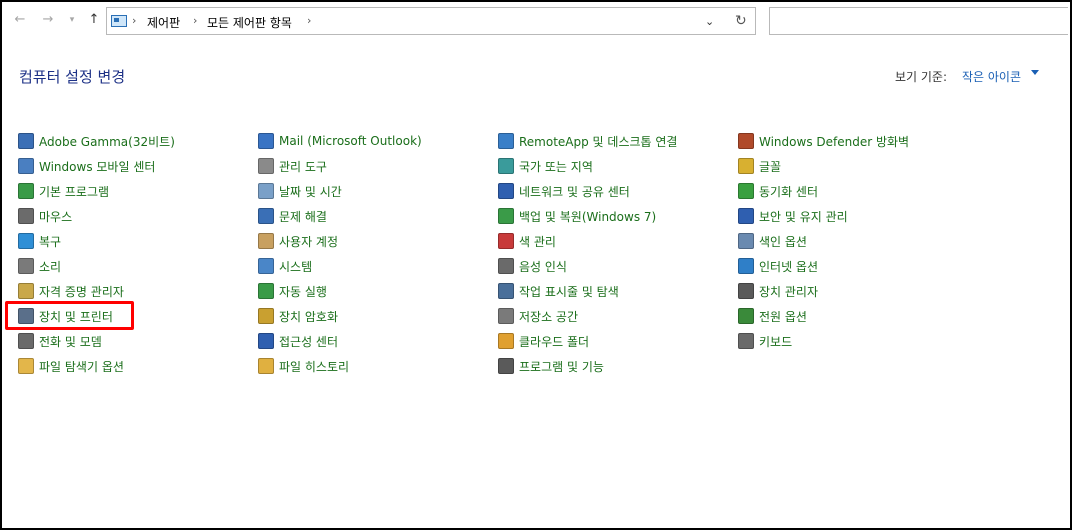 The image size is (1072, 530). What do you see at coordinates (97, 166) in the screenshot?
I see `control-panel-item-label: Windows 모바일 센터` at bounding box center [97, 166].